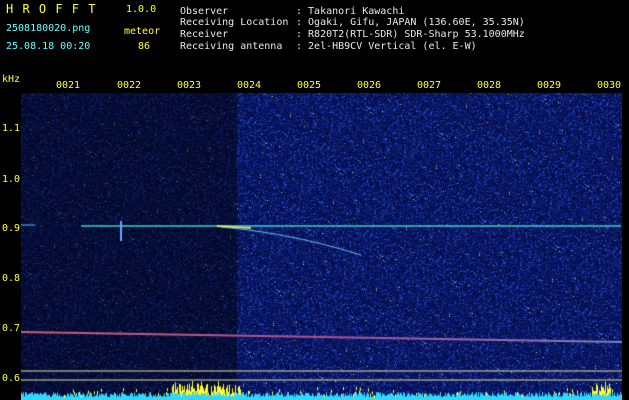 Image resolution: width=629 pixels, height=400 pixels. I want to click on x-tick-label: 0026, so click(369, 85).